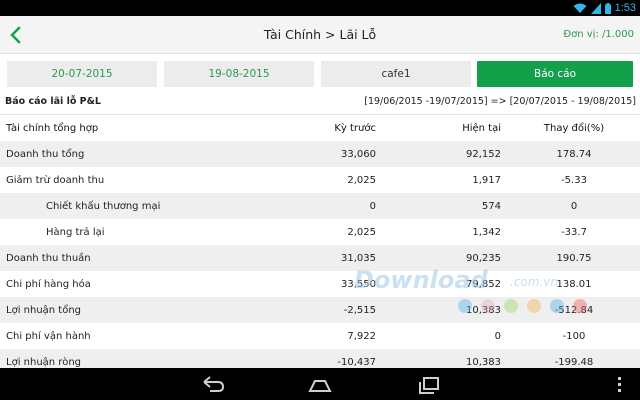 This screenshot has height=400, width=640. I want to click on company-select: cafe1, so click(396, 74).